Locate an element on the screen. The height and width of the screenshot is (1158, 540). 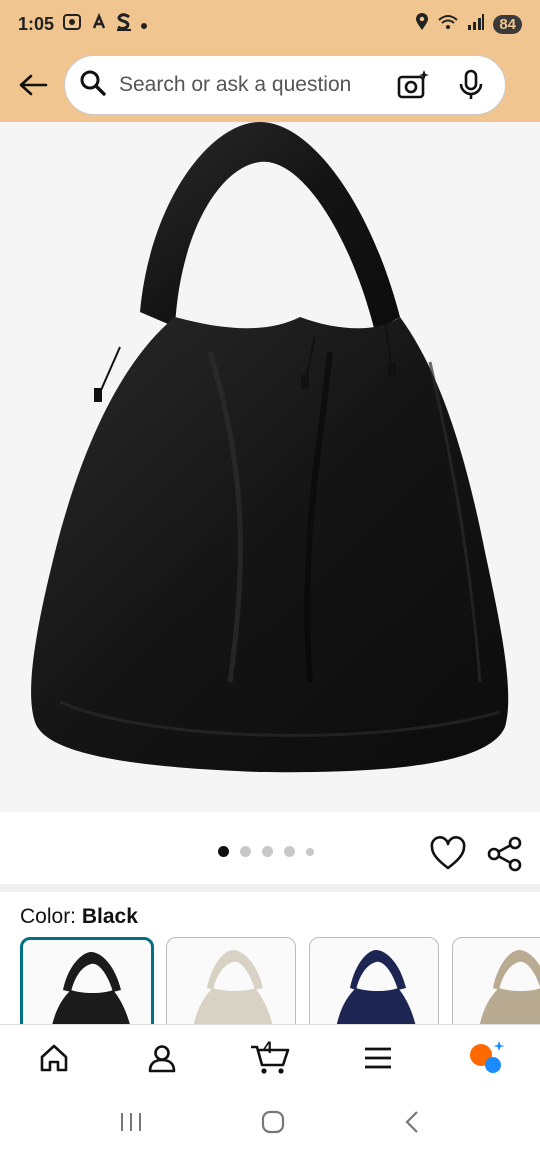
bottom-navigation: 4 is located at coordinates (270, 1057).